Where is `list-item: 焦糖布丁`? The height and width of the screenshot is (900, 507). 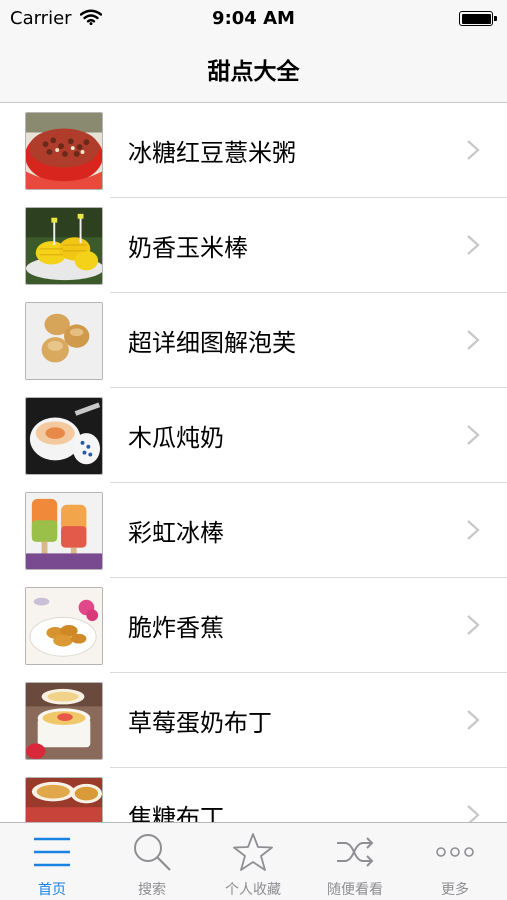
list-item: 焦糖布丁 is located at coordinates (253, 795).